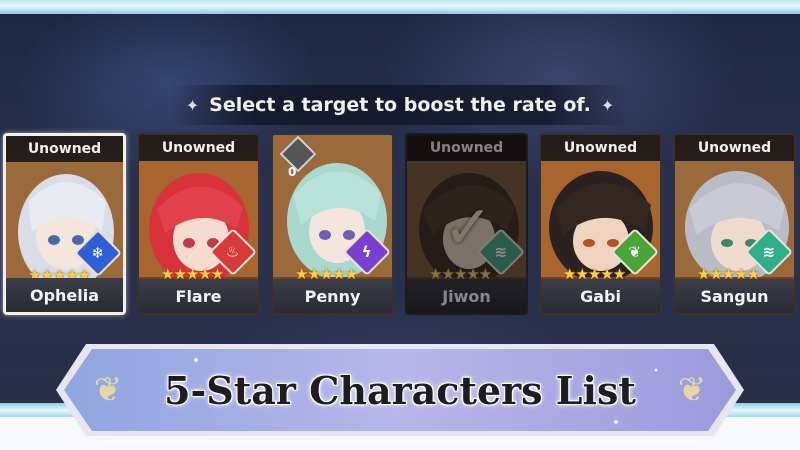 The image size is (800, 450). I want to click on prompt-text: Select a target to boost the rate of., so click(400, 105).